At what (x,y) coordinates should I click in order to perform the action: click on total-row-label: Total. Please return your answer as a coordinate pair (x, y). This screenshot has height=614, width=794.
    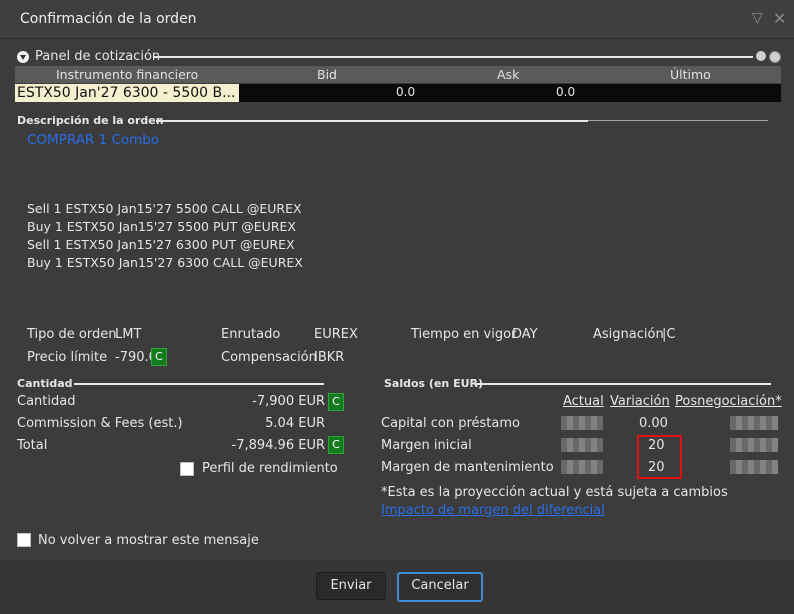
    Looking at the image, I should click on (32, 445).